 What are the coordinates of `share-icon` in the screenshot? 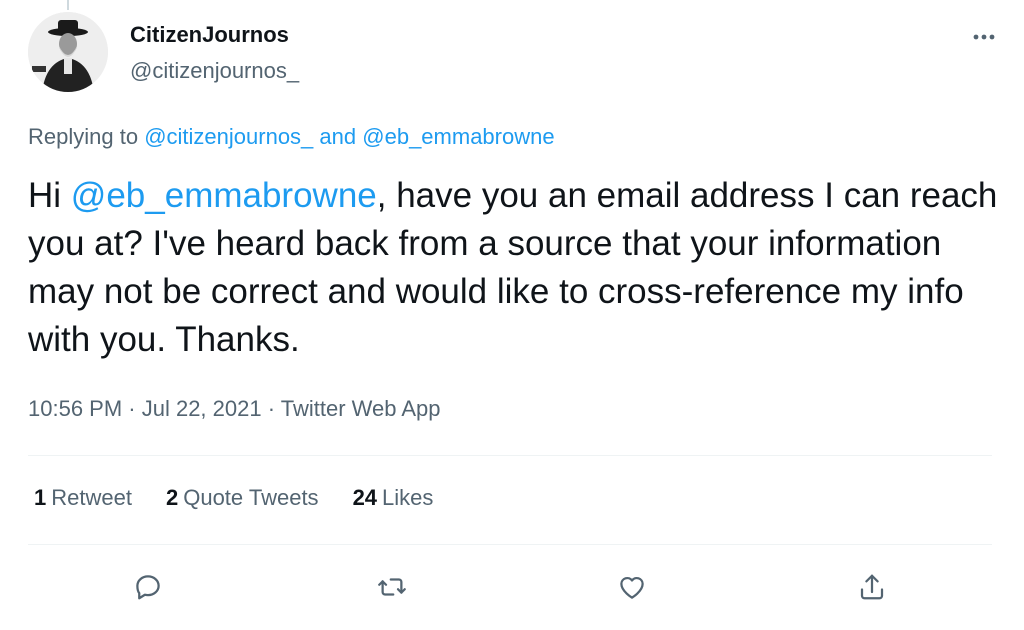 It's located at (872, 587).